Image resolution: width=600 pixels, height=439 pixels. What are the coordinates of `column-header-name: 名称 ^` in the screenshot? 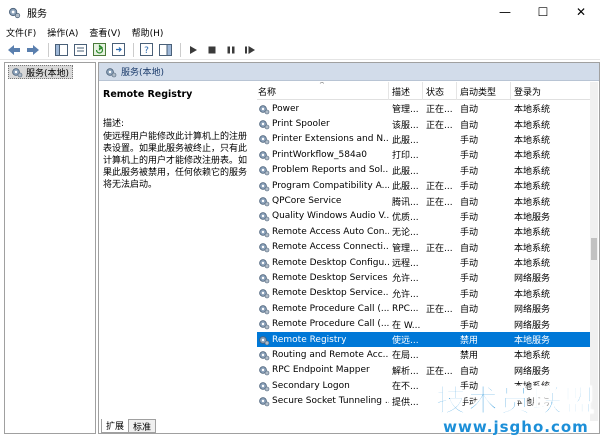 It's located at (323, 91).